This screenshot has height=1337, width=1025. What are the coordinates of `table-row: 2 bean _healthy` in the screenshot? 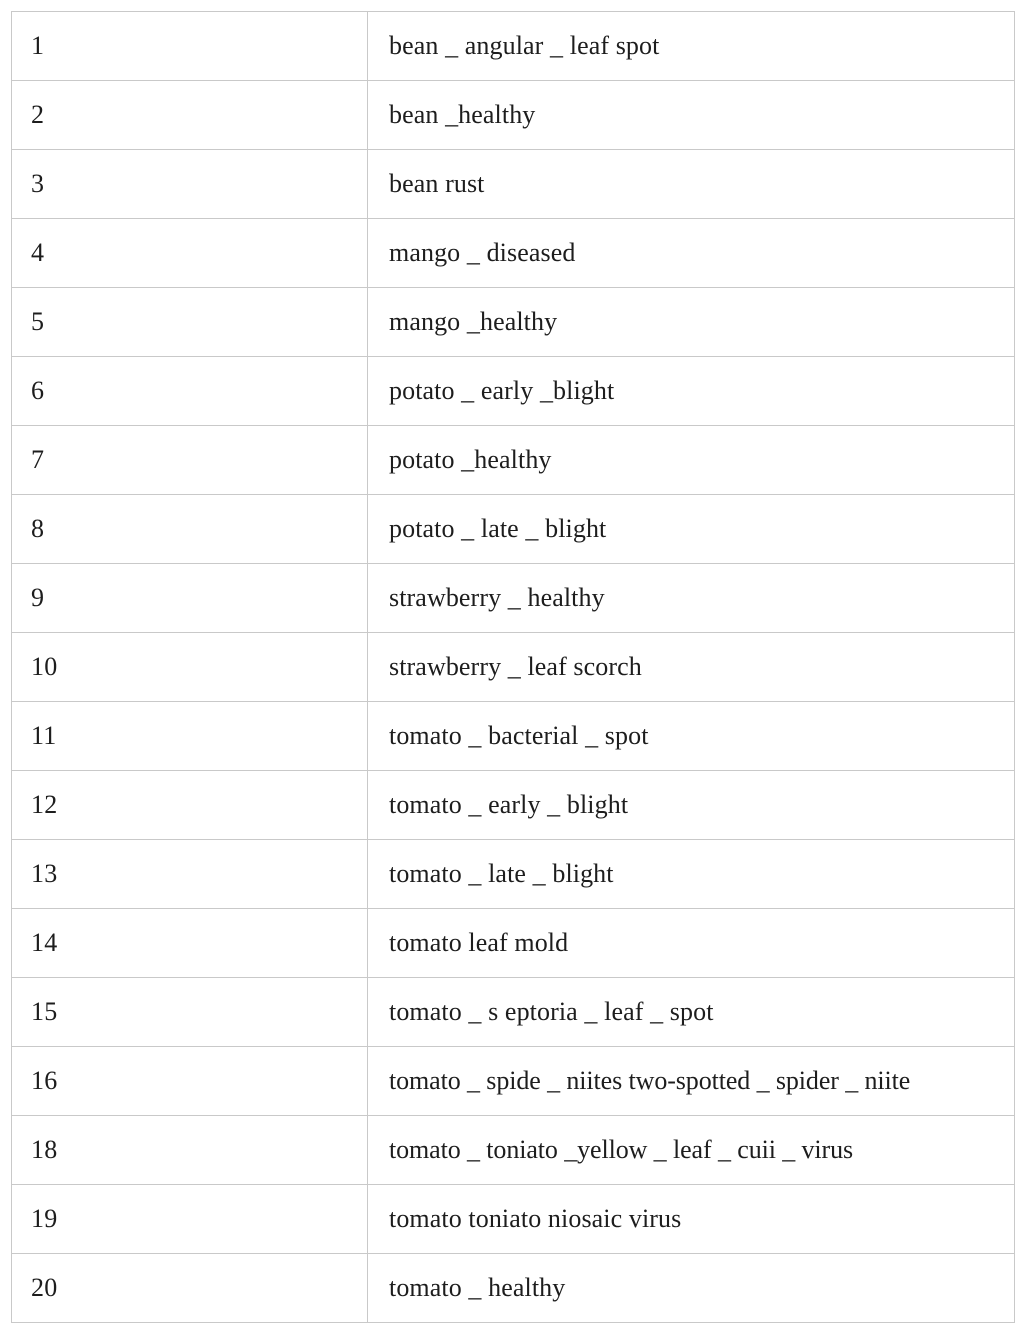 It's located at (513, 115).